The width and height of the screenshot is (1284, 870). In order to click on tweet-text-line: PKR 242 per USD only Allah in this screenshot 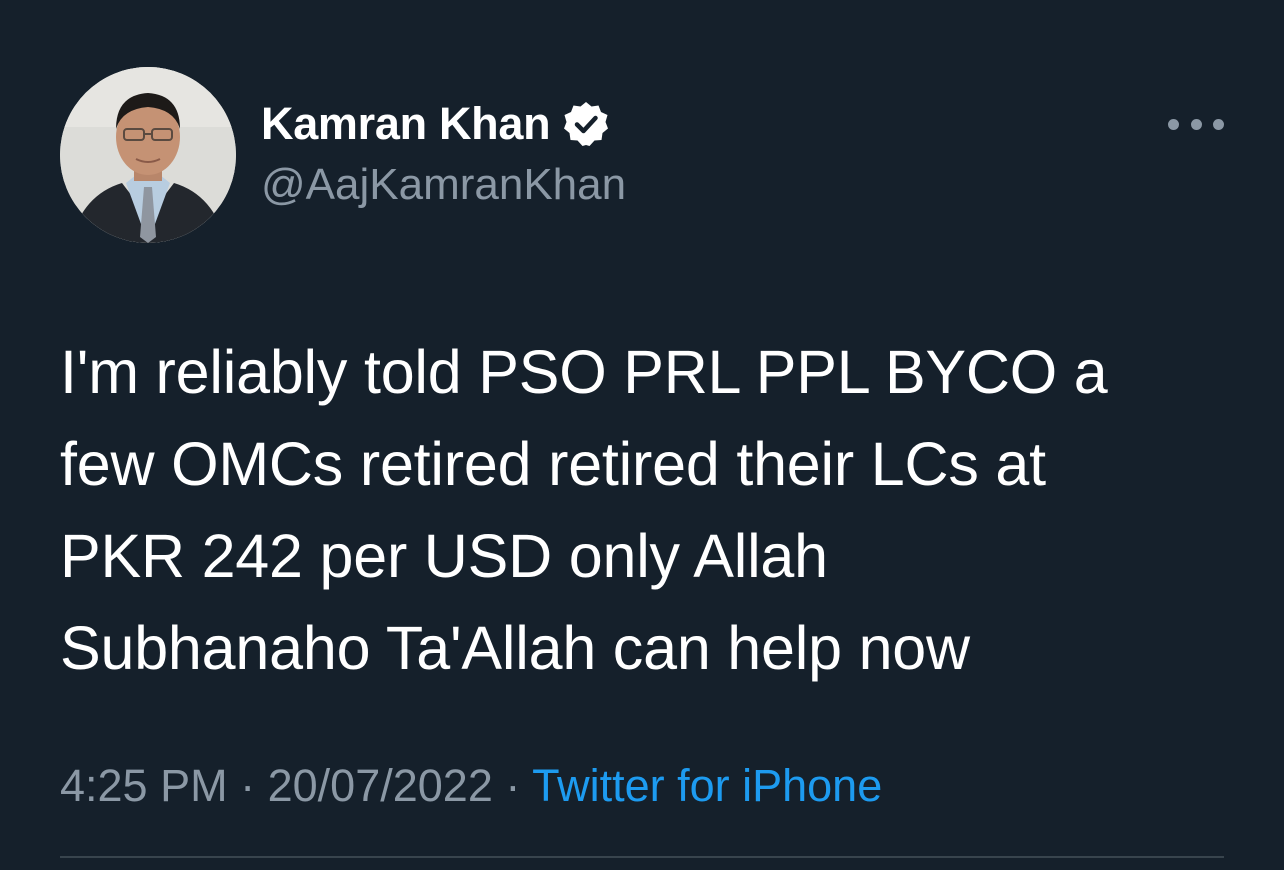, I will do `click(444, 556)`.